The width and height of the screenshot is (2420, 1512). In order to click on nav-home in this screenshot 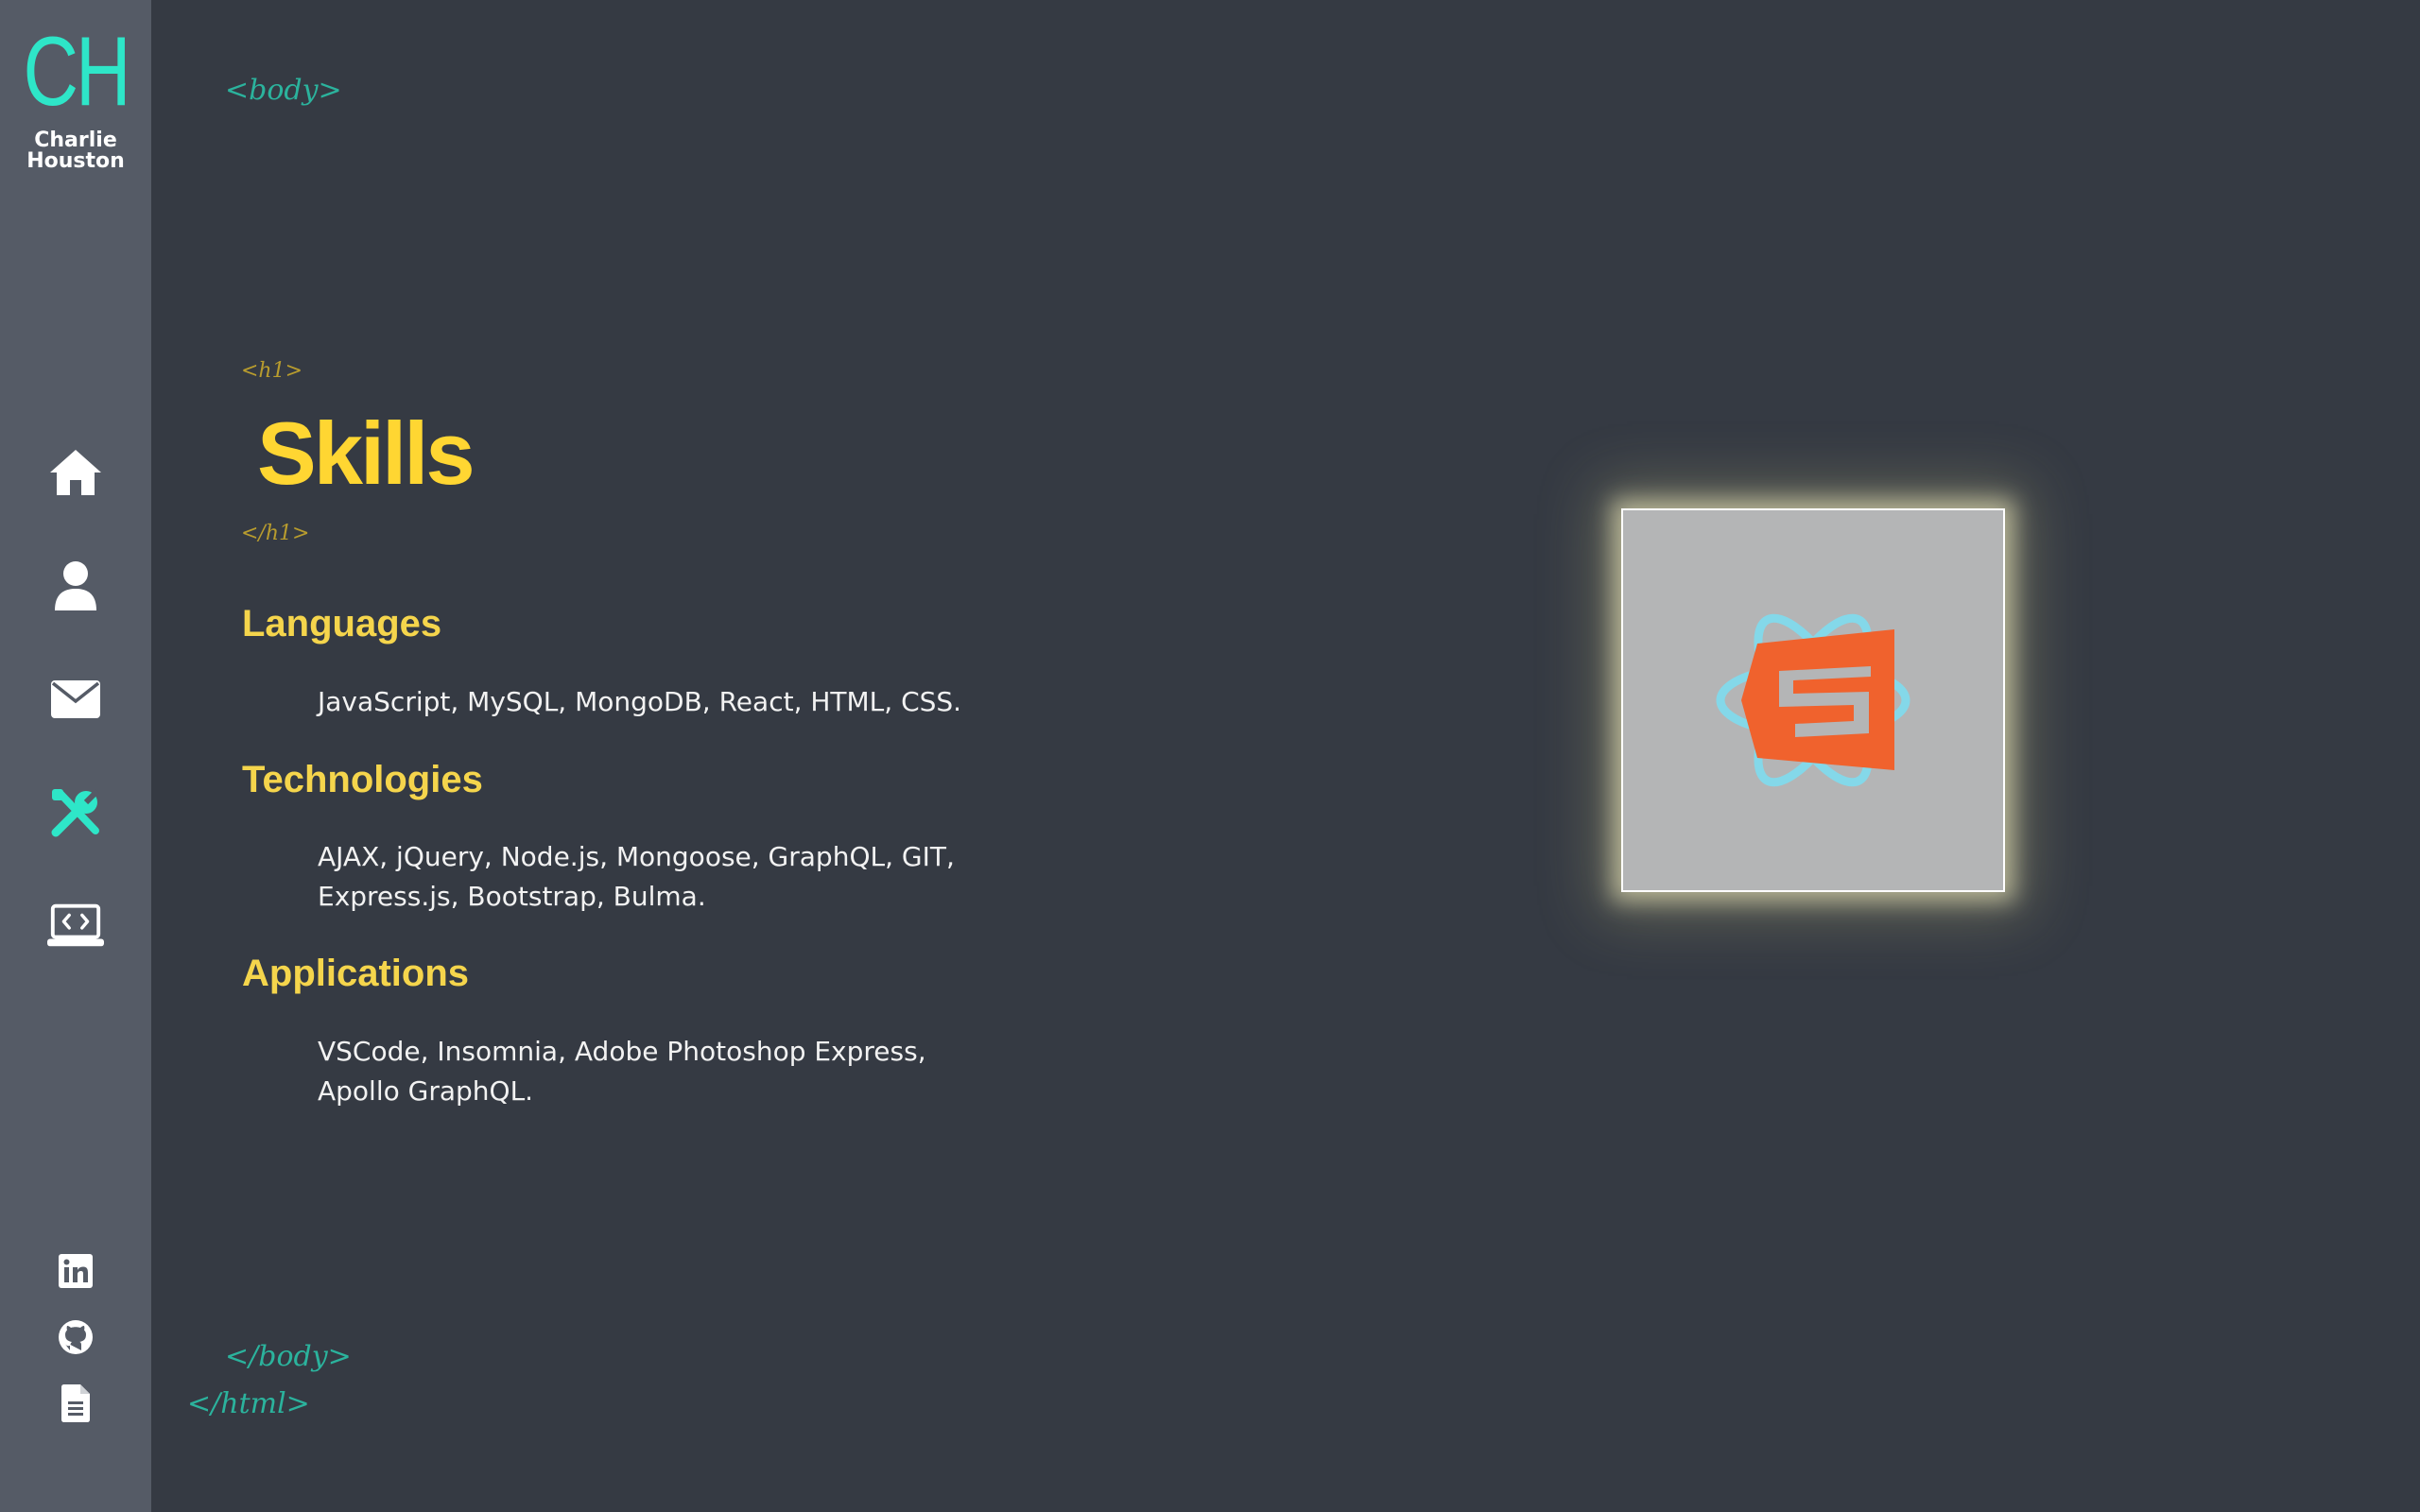, I will do `click(75, 472)`.